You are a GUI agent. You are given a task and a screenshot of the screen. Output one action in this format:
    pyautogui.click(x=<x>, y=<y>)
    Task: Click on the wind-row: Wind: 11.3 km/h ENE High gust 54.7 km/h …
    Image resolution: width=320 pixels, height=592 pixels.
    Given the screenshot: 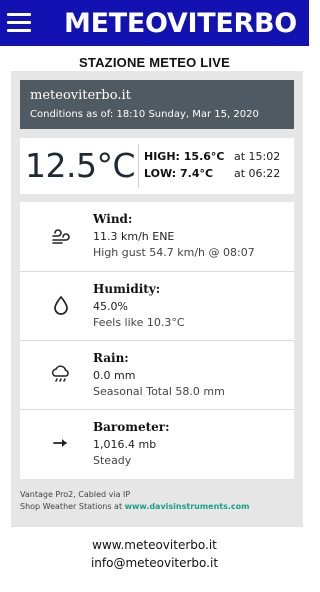 What is the action you would take?
    pyautogui.click(x=157, y=236)
    